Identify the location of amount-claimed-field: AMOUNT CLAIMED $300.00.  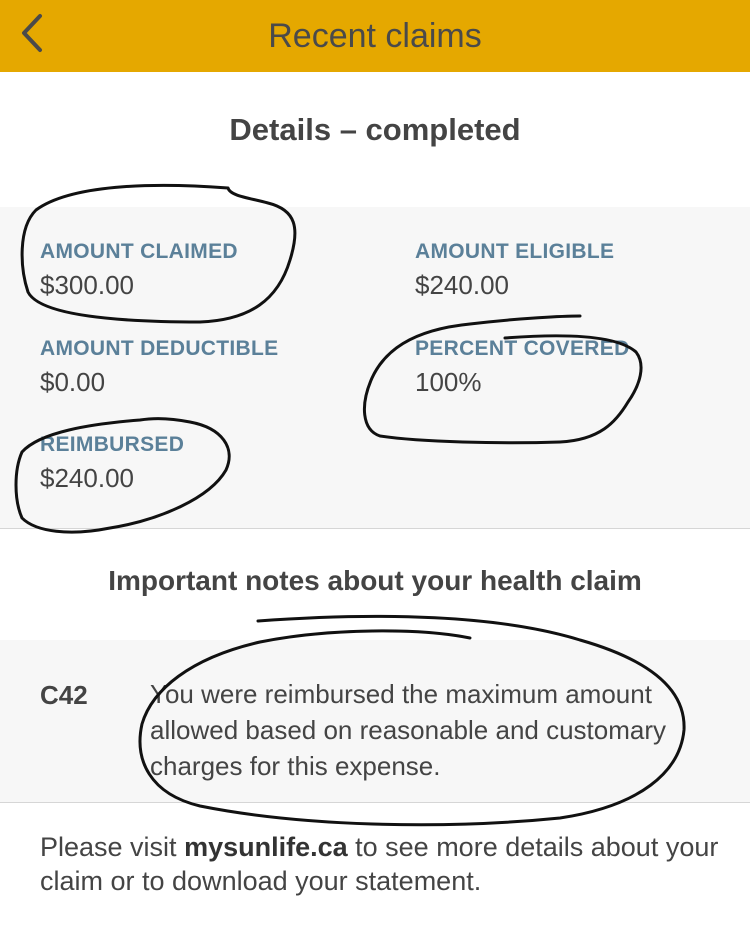
(139, 270).